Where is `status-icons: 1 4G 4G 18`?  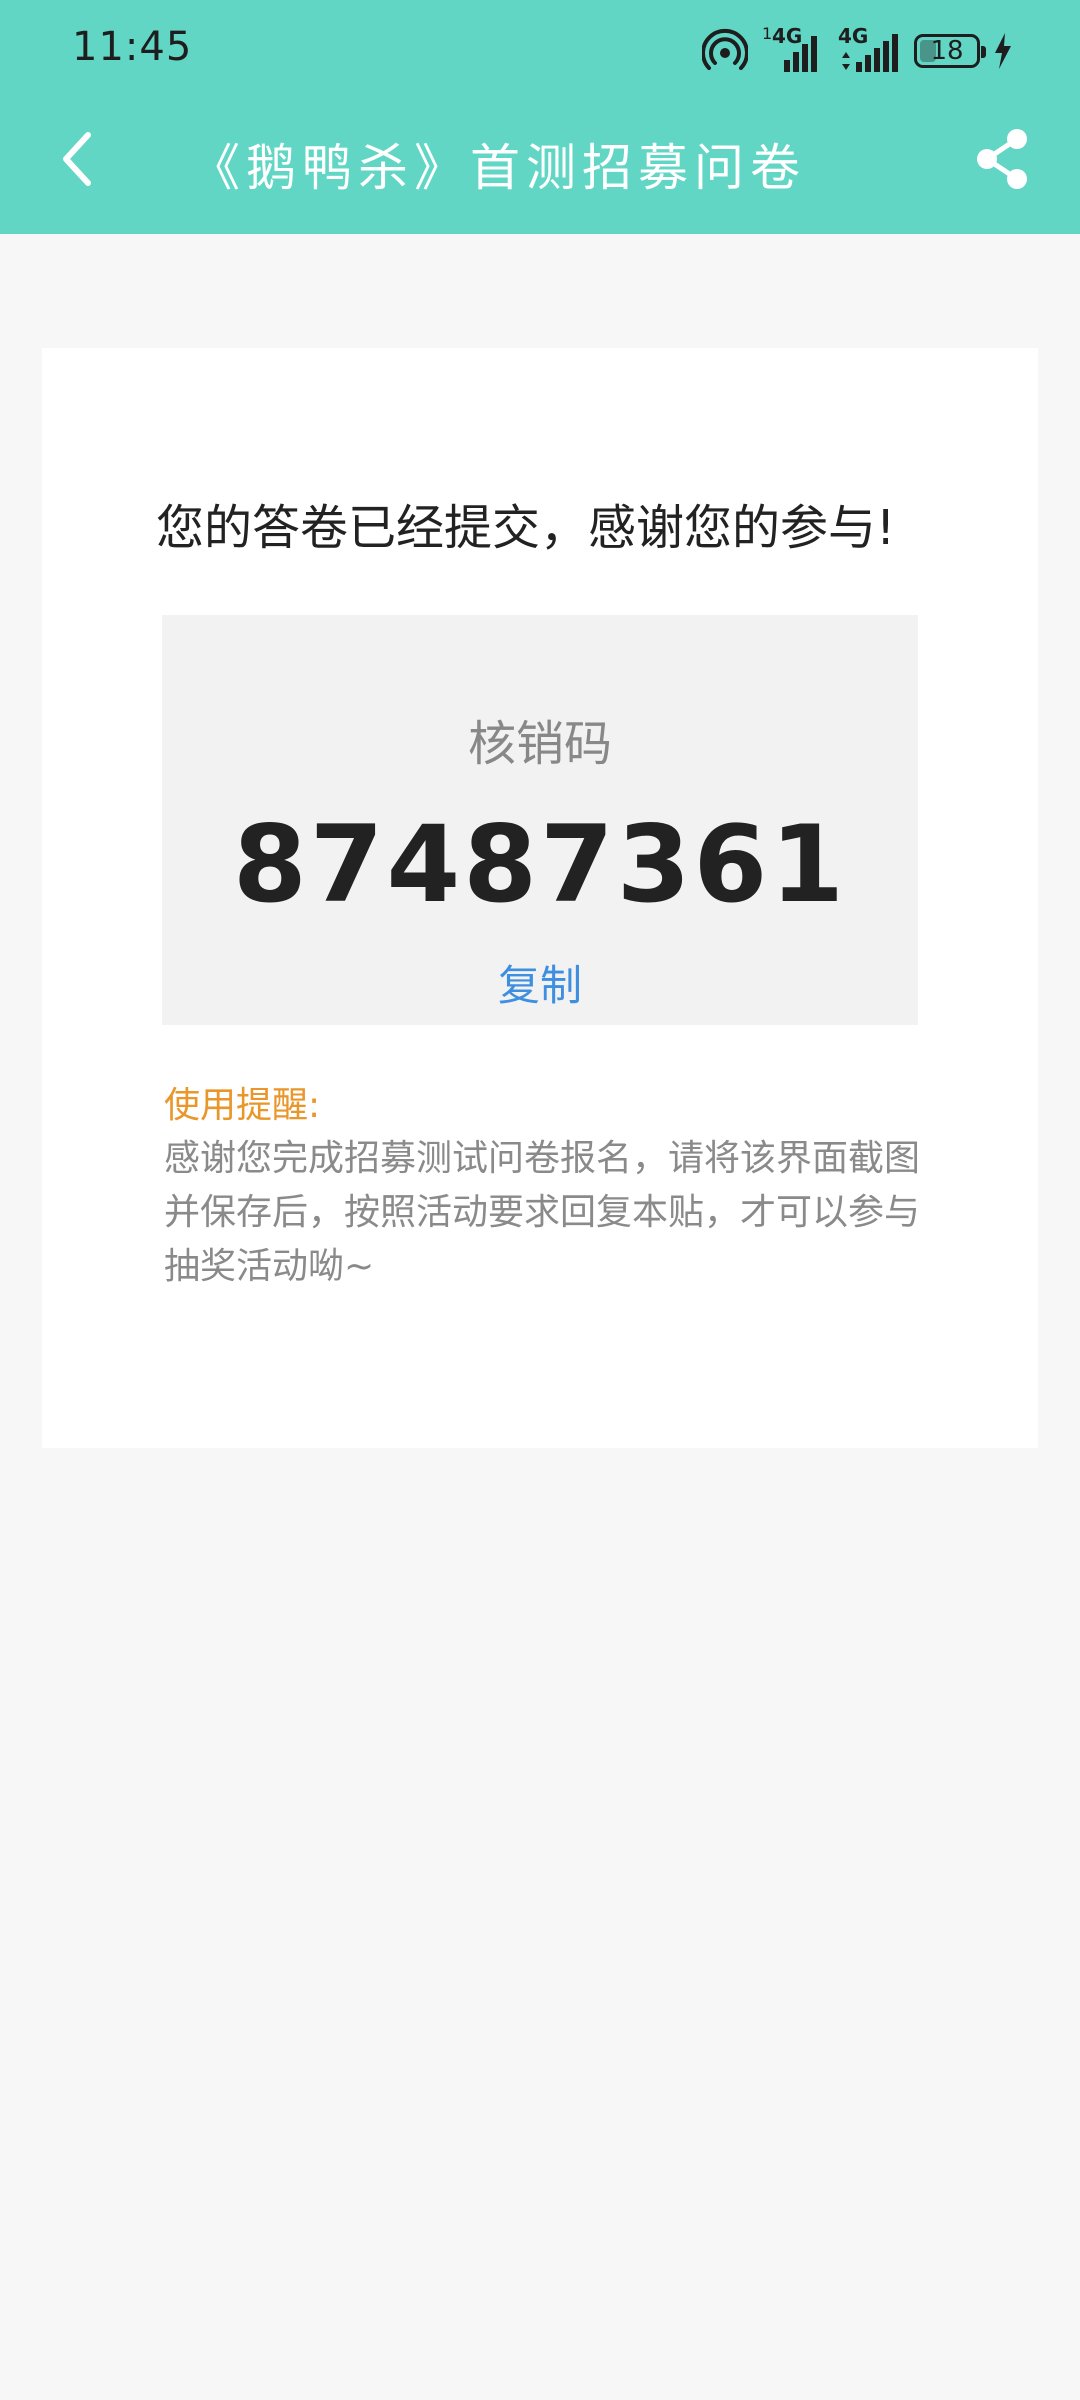 status-icons: 1 4G 4G 18 is located at coordinates (857, 50).